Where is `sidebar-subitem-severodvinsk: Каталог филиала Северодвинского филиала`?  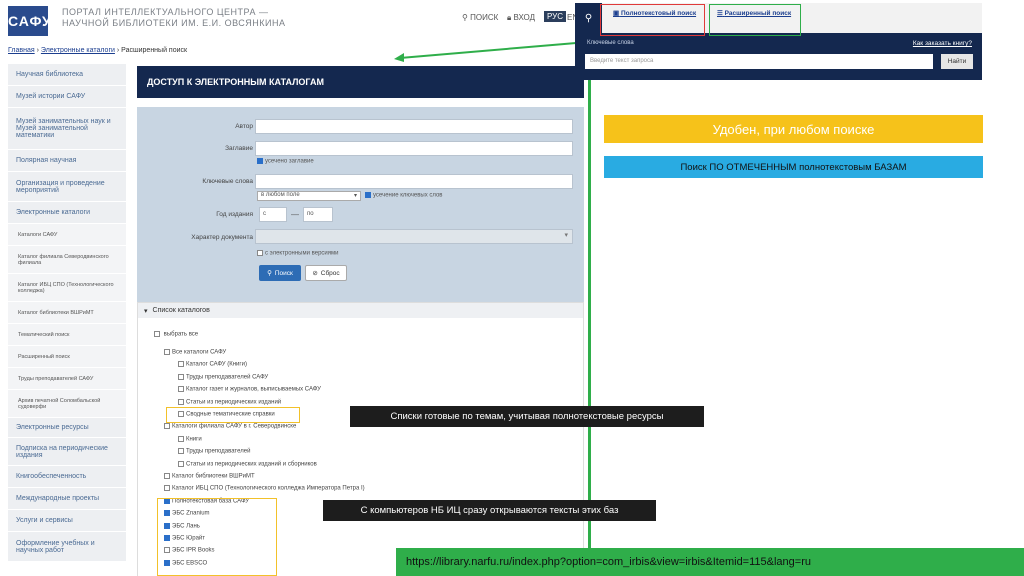
sidebar-subitem-severodvinsk: Каталог филиала Северодвинского филиала is located at coordinates (67, 260).